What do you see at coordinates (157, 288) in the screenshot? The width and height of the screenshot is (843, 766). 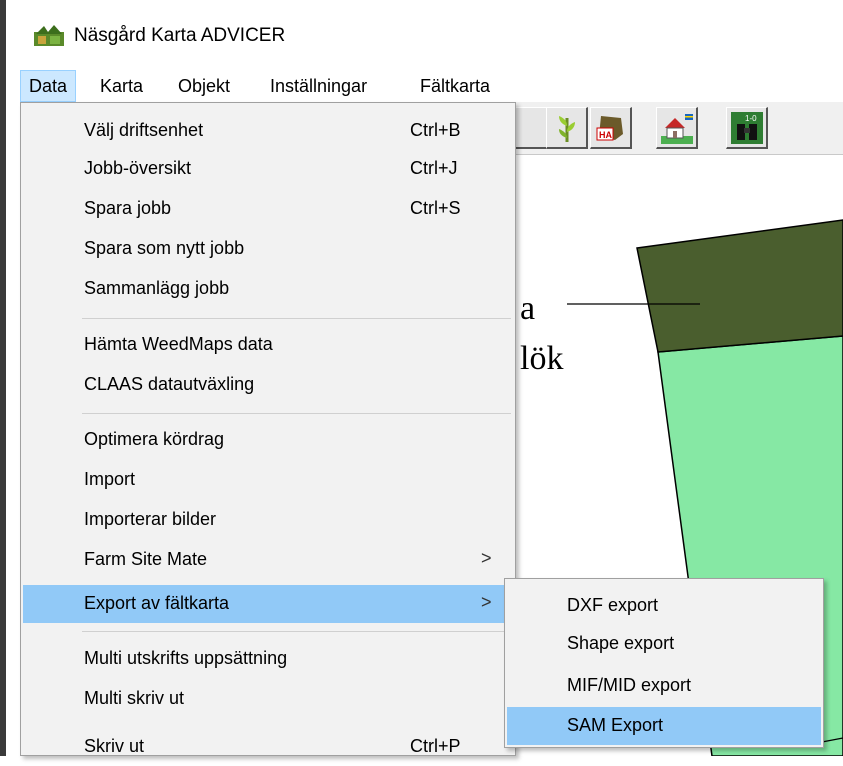 I see `menu-item-label: Sammanlägg jobb` at bounding box center [157, 288].